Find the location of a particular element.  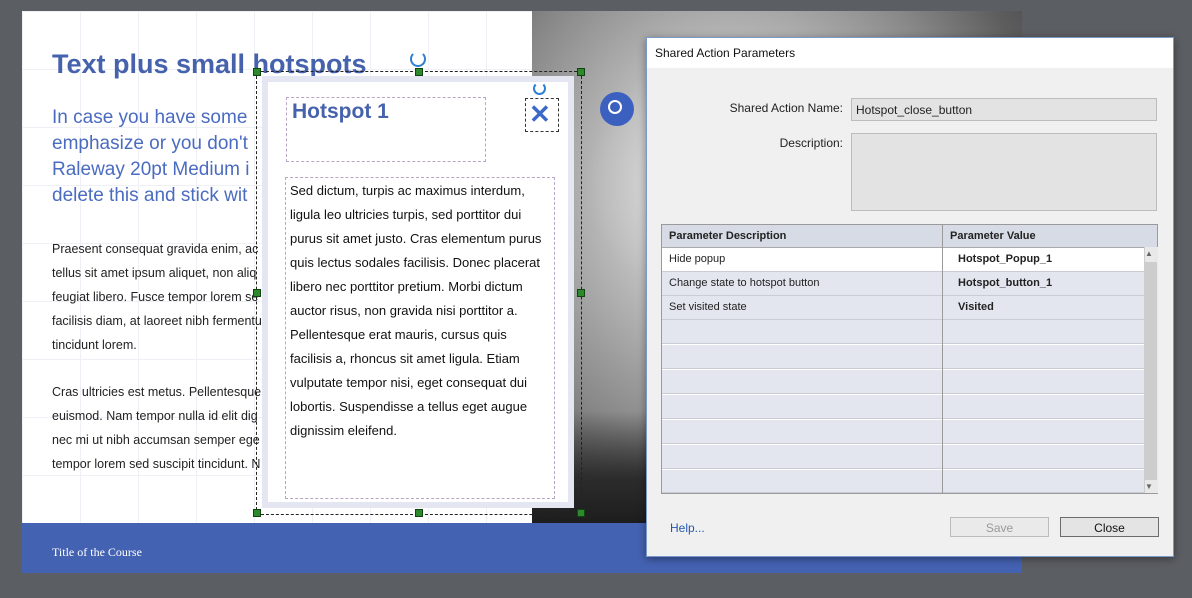

action-name-label: Shared Action Name: is located at coordinates (786, 108).